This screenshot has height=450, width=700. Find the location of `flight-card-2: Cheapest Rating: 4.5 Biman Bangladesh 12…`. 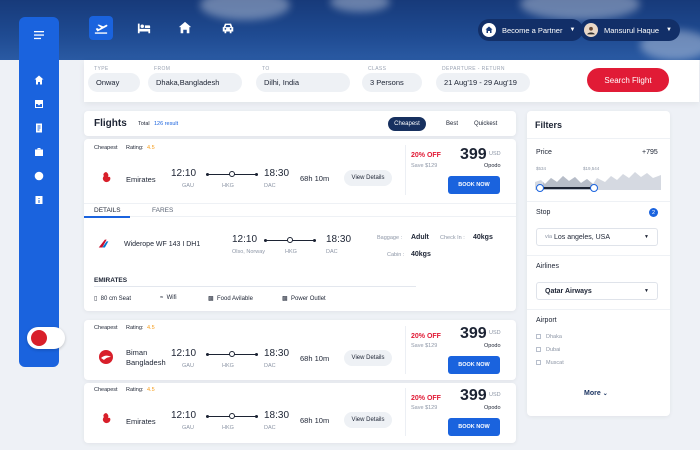

flight-card-2: Cheapest Rating: 4.5 Biman Bangladesh 12… is located at coordinates (300, 350).